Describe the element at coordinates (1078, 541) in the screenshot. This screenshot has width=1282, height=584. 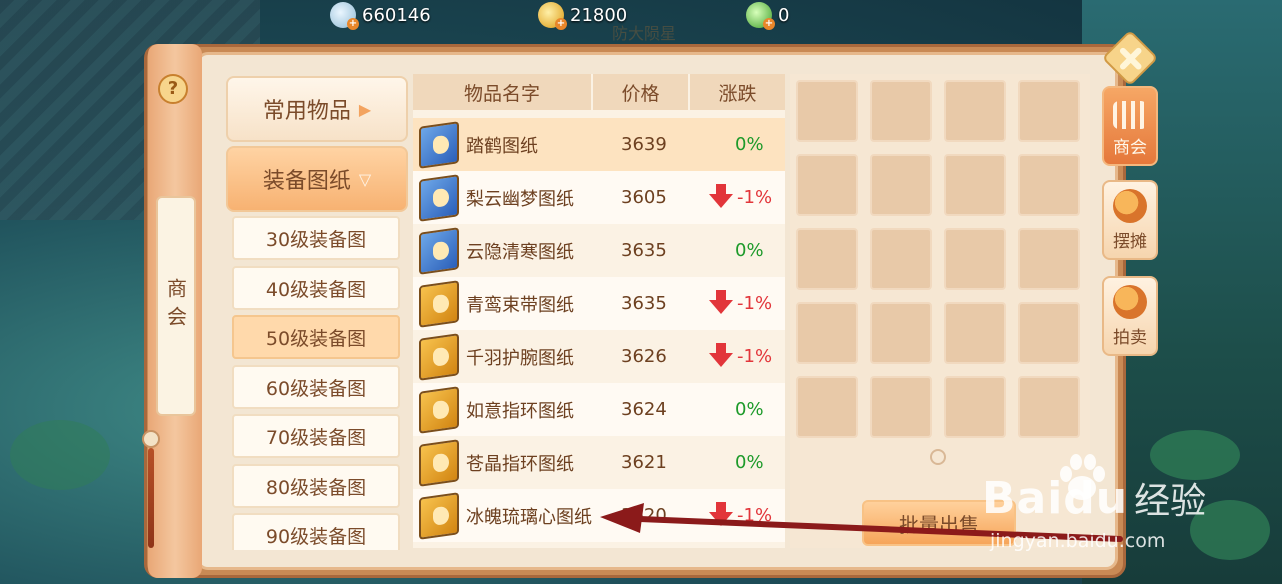
I see `watermark-url: jingyan.baidu.com` at that location.